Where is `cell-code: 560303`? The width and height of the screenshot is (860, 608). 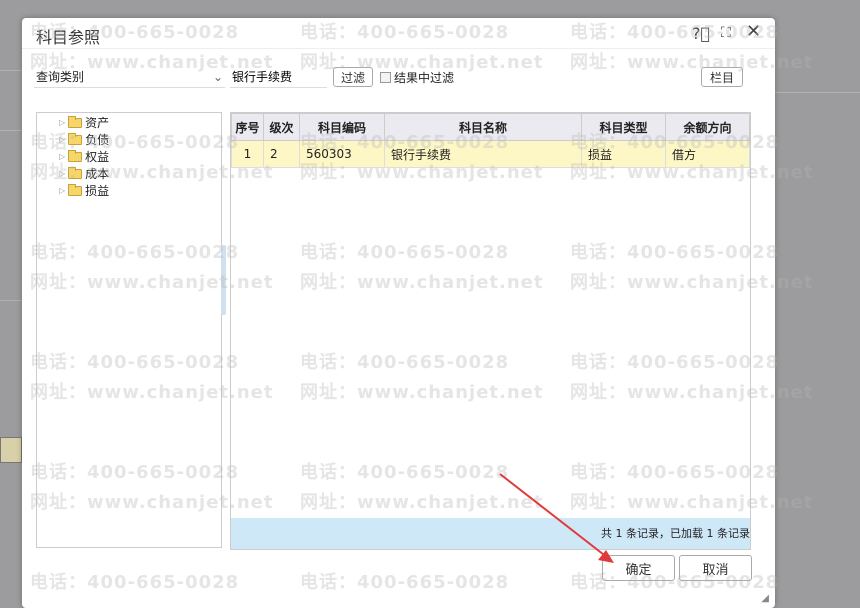
cell-code: 560303 is located at coordinates (342, 154).